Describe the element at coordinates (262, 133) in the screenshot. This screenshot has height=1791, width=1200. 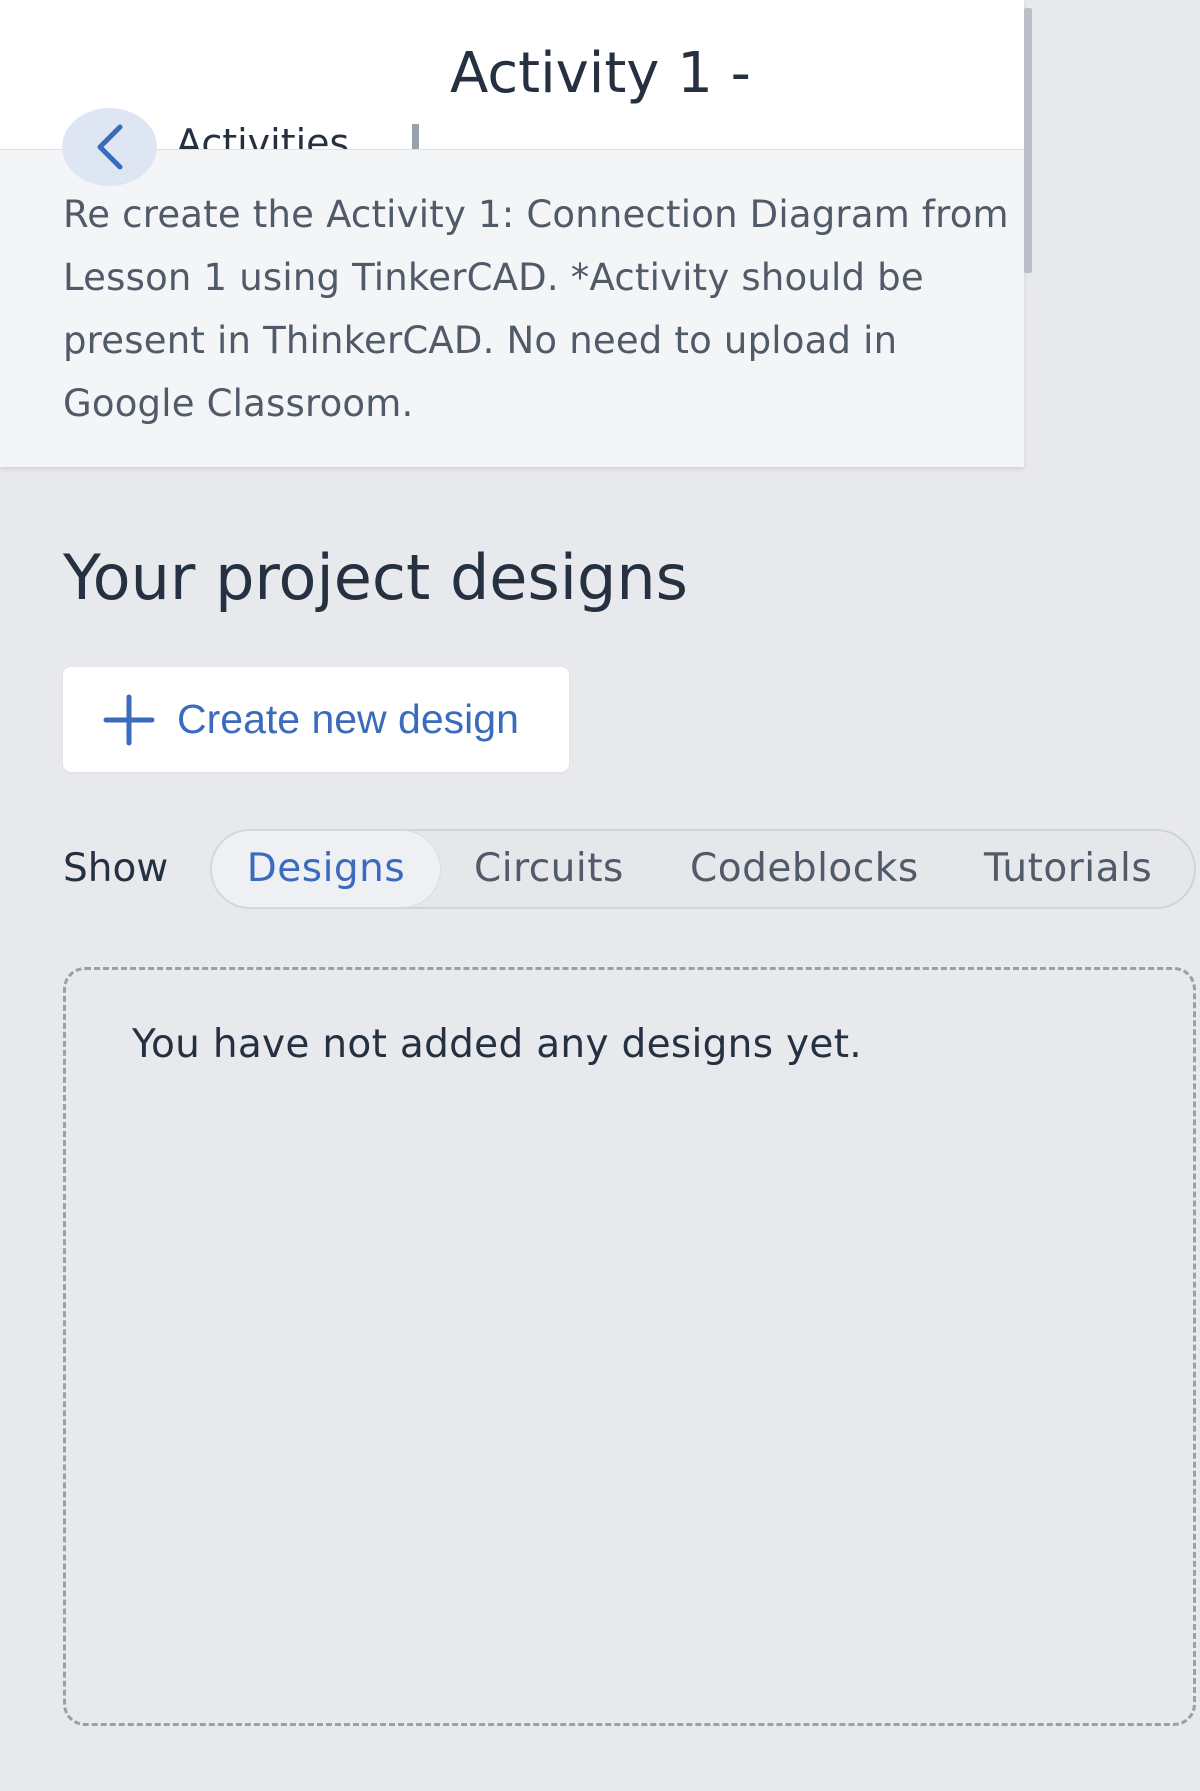
I see `breadcrumb-activities: Activities` at that location.